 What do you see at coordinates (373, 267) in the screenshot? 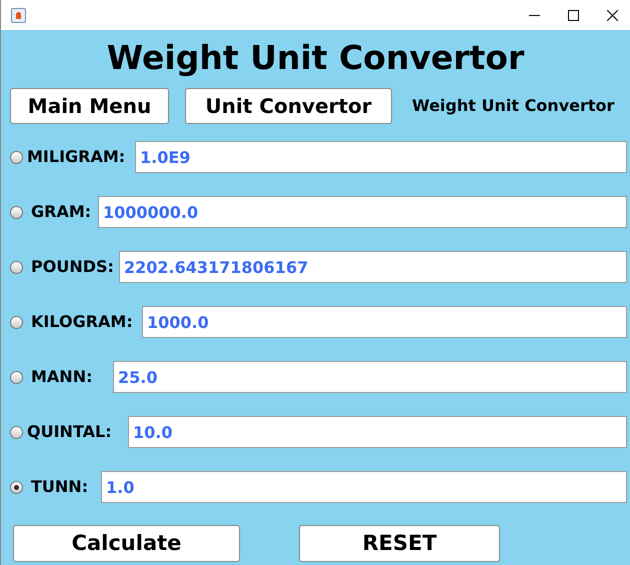
I see `value-field: 2202.643171806167` at bounding box center [373, 267].